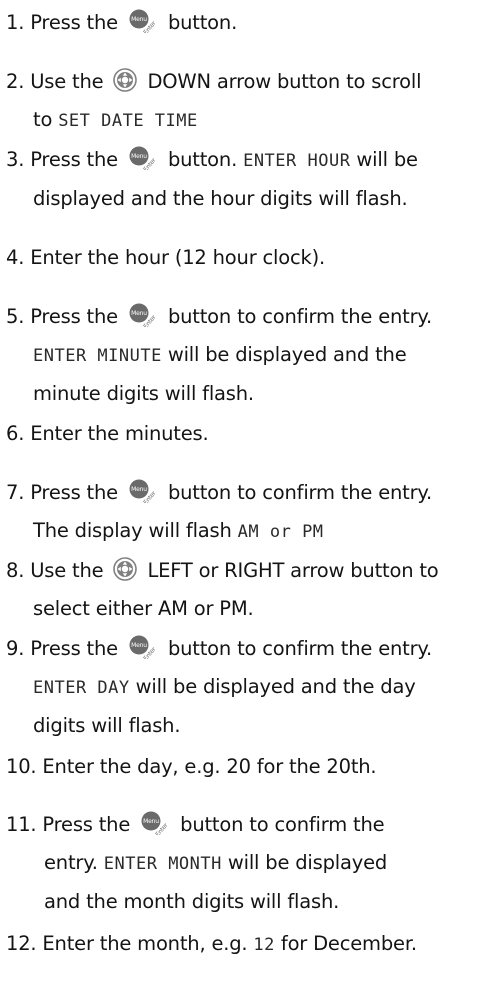  I want to click on step-text: select either AM or PM., so click(143, 608).